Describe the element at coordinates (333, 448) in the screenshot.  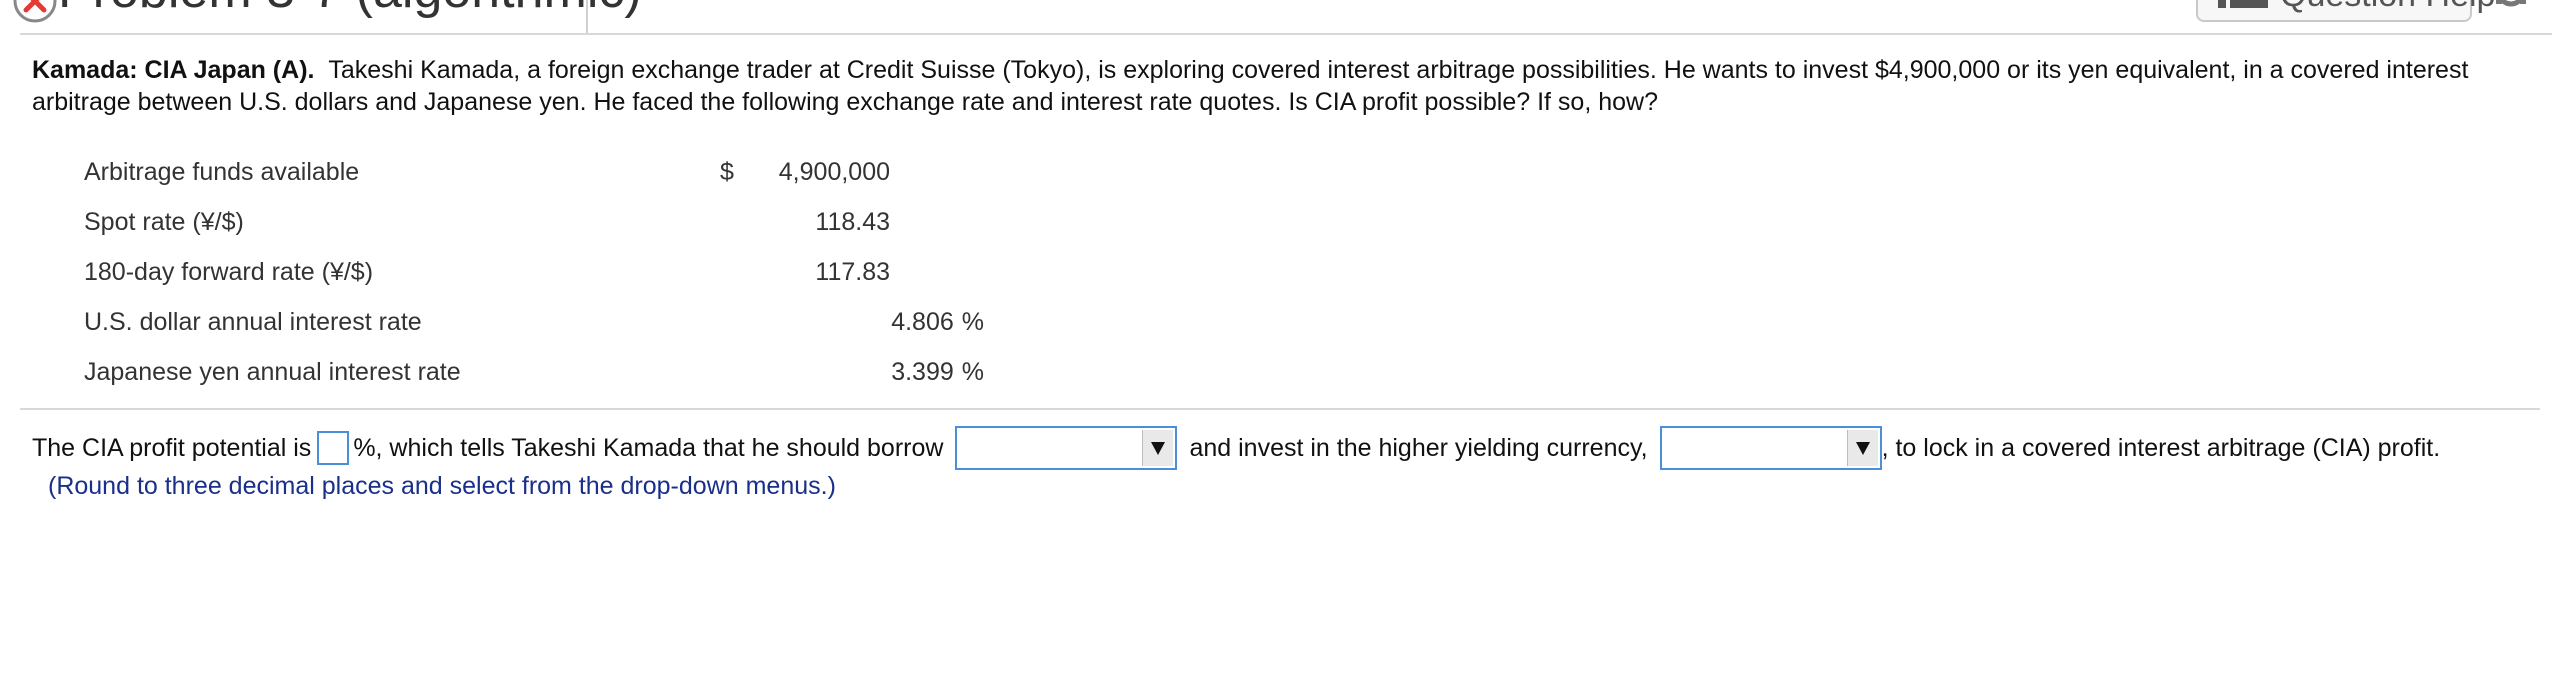
I see `cia-profit-input` at that location.